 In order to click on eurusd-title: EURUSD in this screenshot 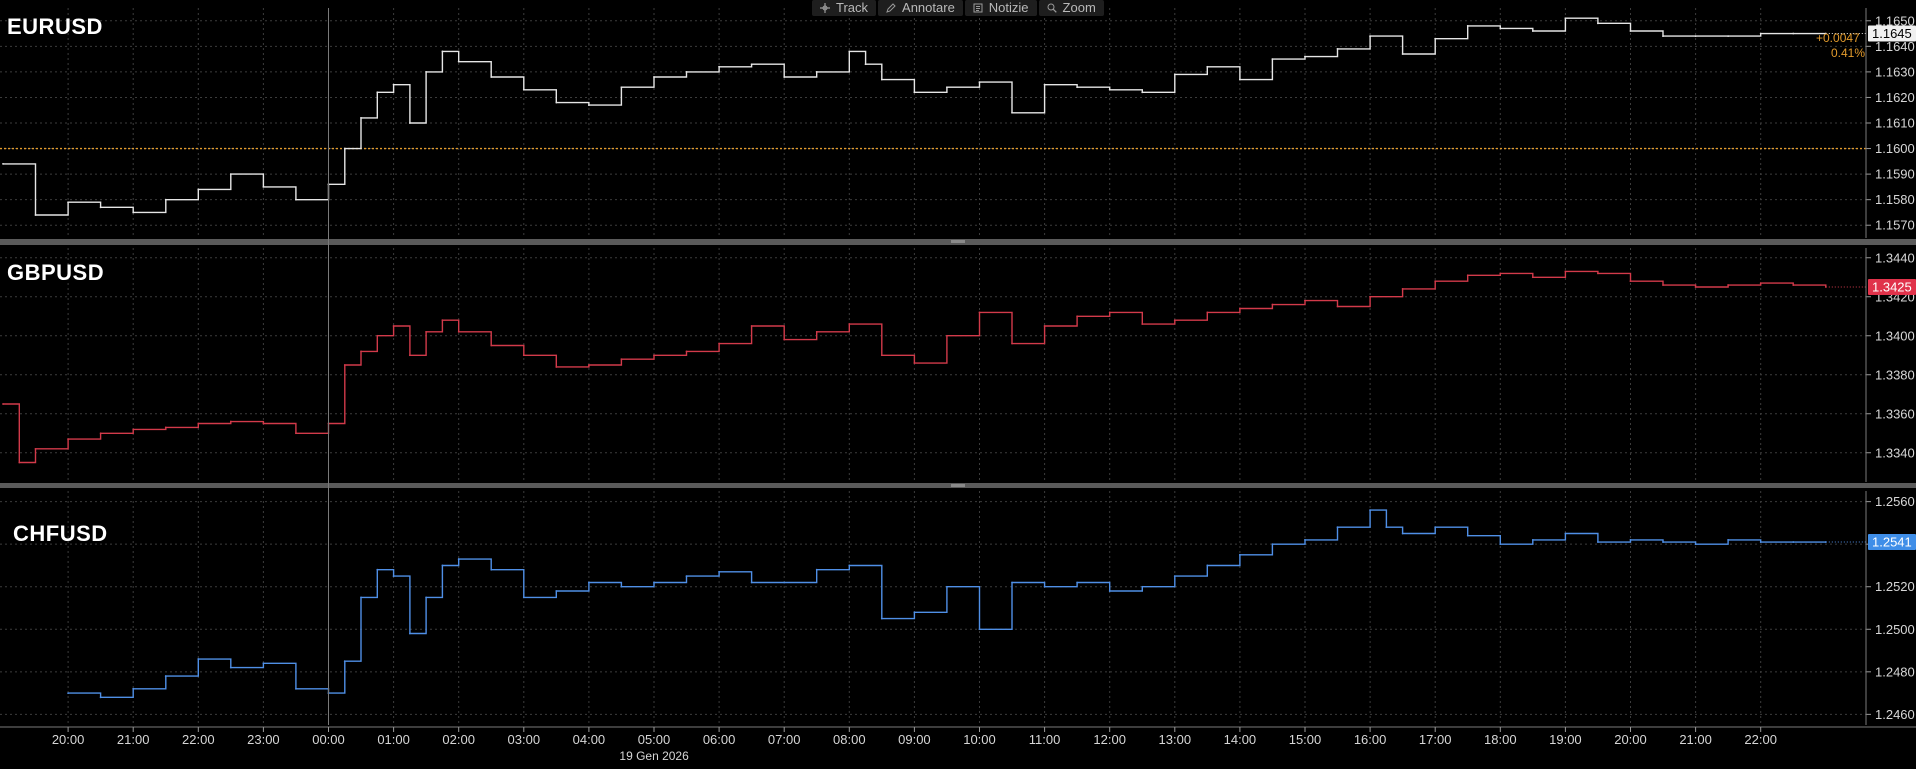, I will do `click(55, 26)`.